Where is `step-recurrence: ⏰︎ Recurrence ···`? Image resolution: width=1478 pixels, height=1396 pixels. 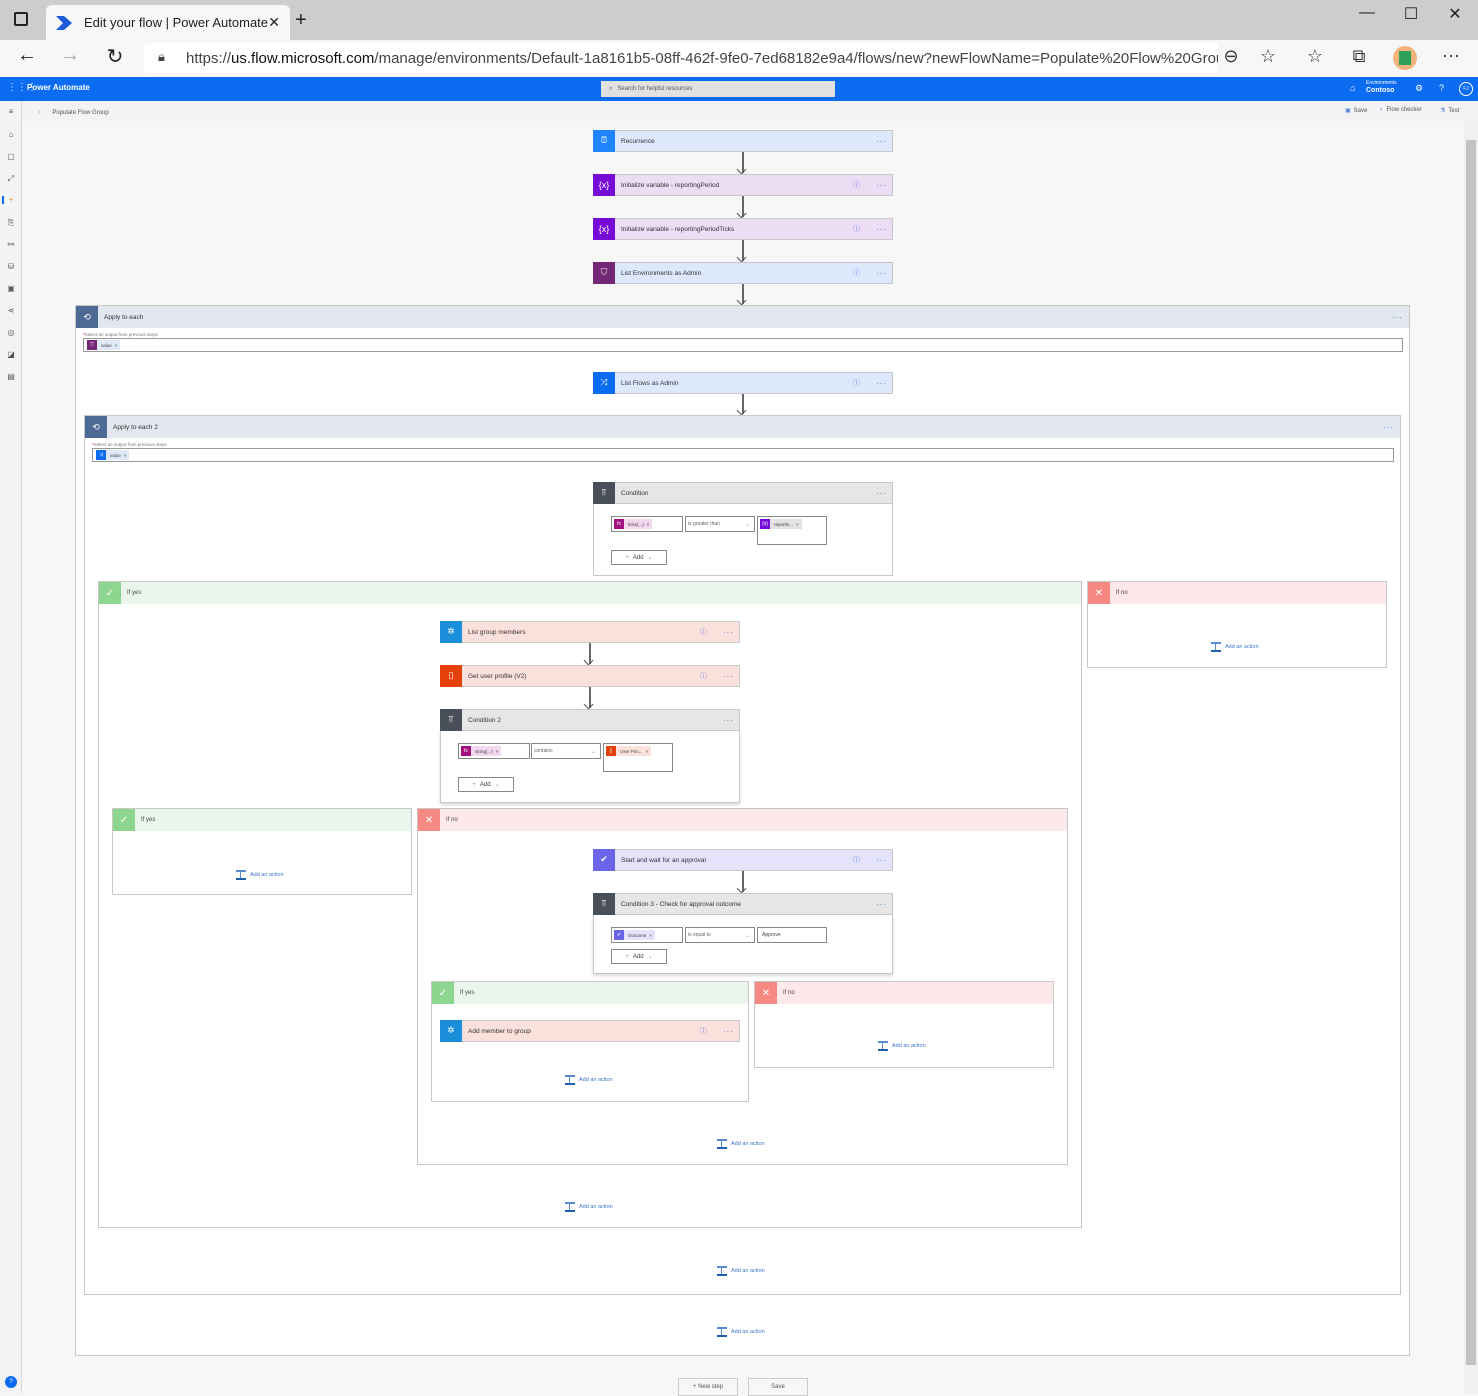
step-recurrence: ⏰︎ Recurrence ··· is located at coordinates (743, 140).